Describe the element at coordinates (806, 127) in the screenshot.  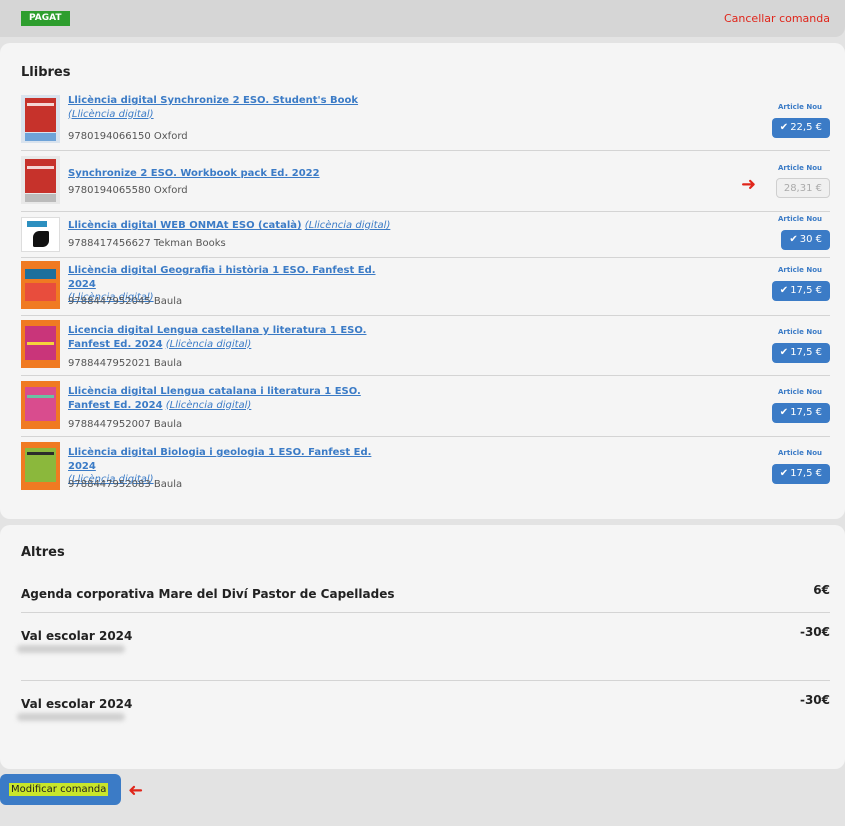
I see `price-label: 22,5 €` at that location.